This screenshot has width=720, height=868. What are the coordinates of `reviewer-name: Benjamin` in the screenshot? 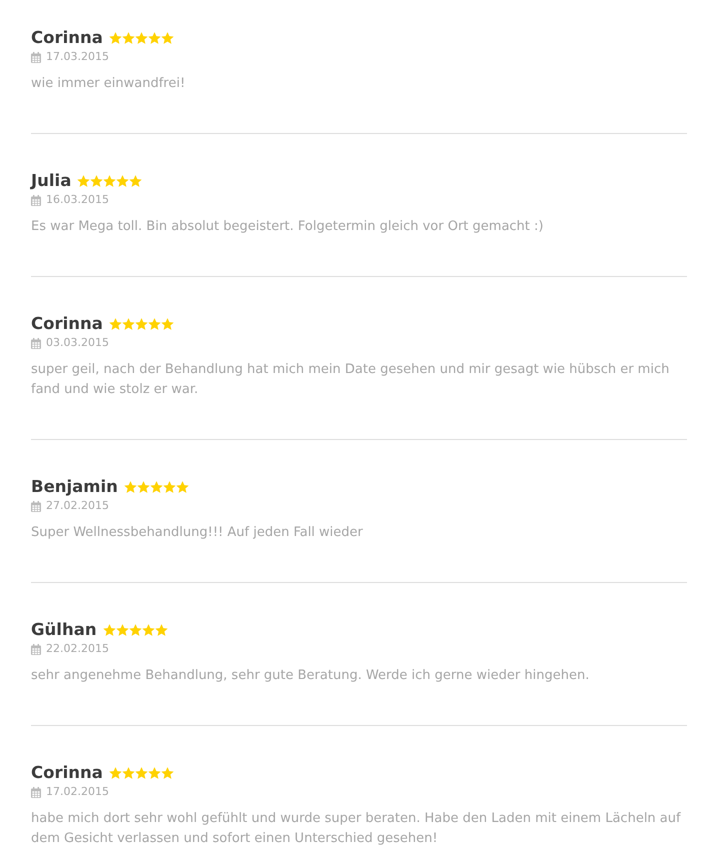 It's located at (74, 487).